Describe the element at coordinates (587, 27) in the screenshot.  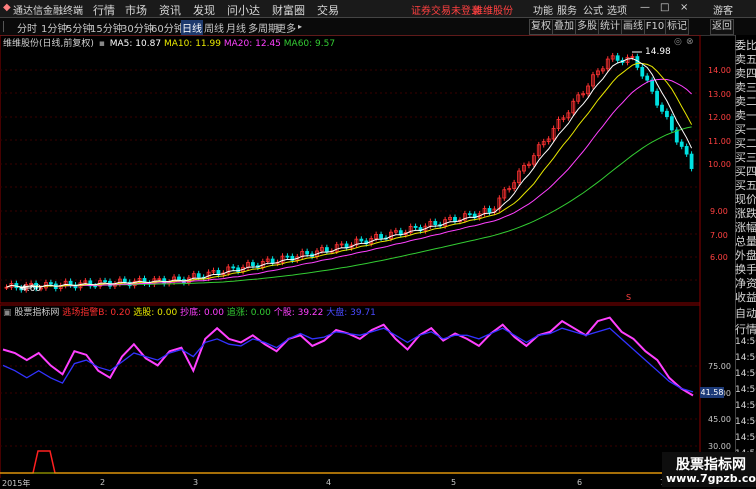
I see `multi-stock-button: 多股` at that location.